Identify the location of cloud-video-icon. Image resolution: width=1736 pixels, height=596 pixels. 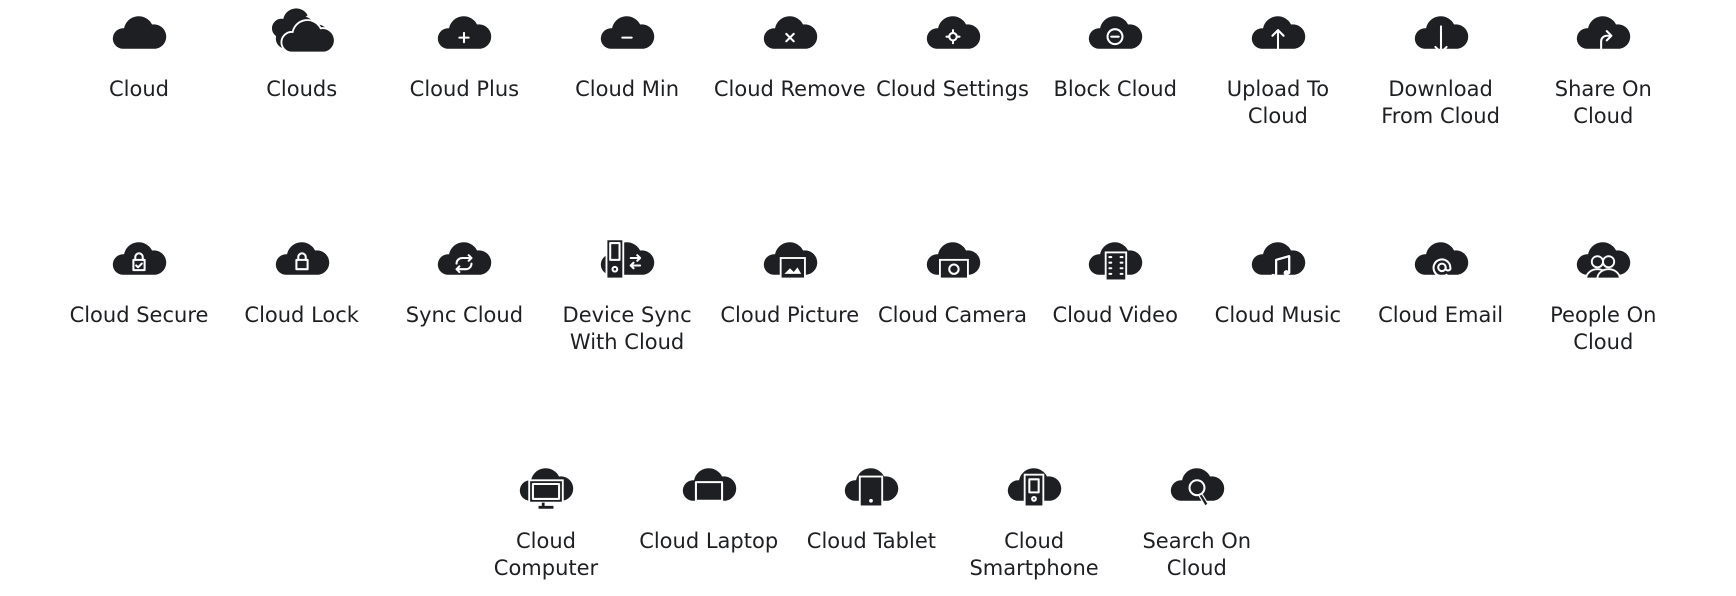
(1116, 262).